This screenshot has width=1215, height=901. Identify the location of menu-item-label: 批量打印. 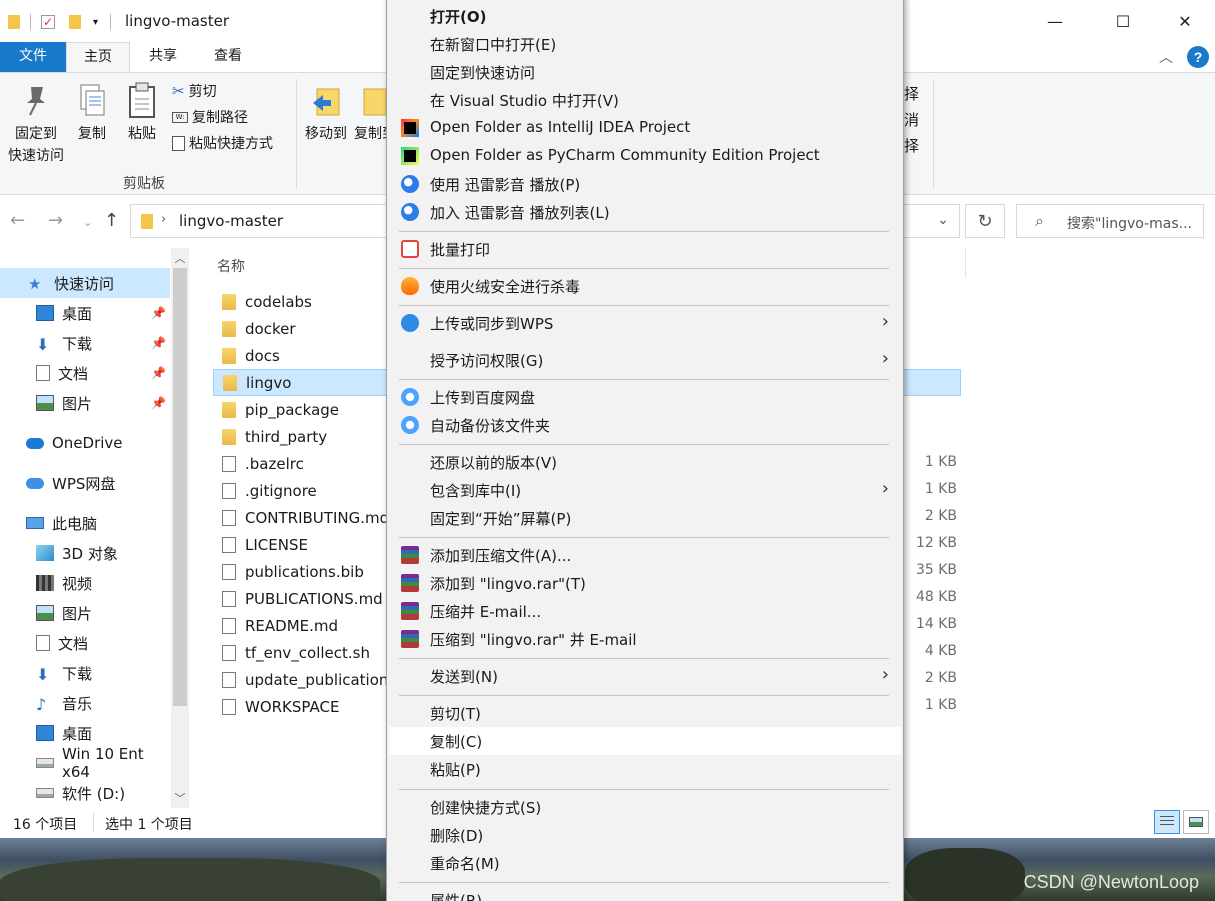
(460, 250).